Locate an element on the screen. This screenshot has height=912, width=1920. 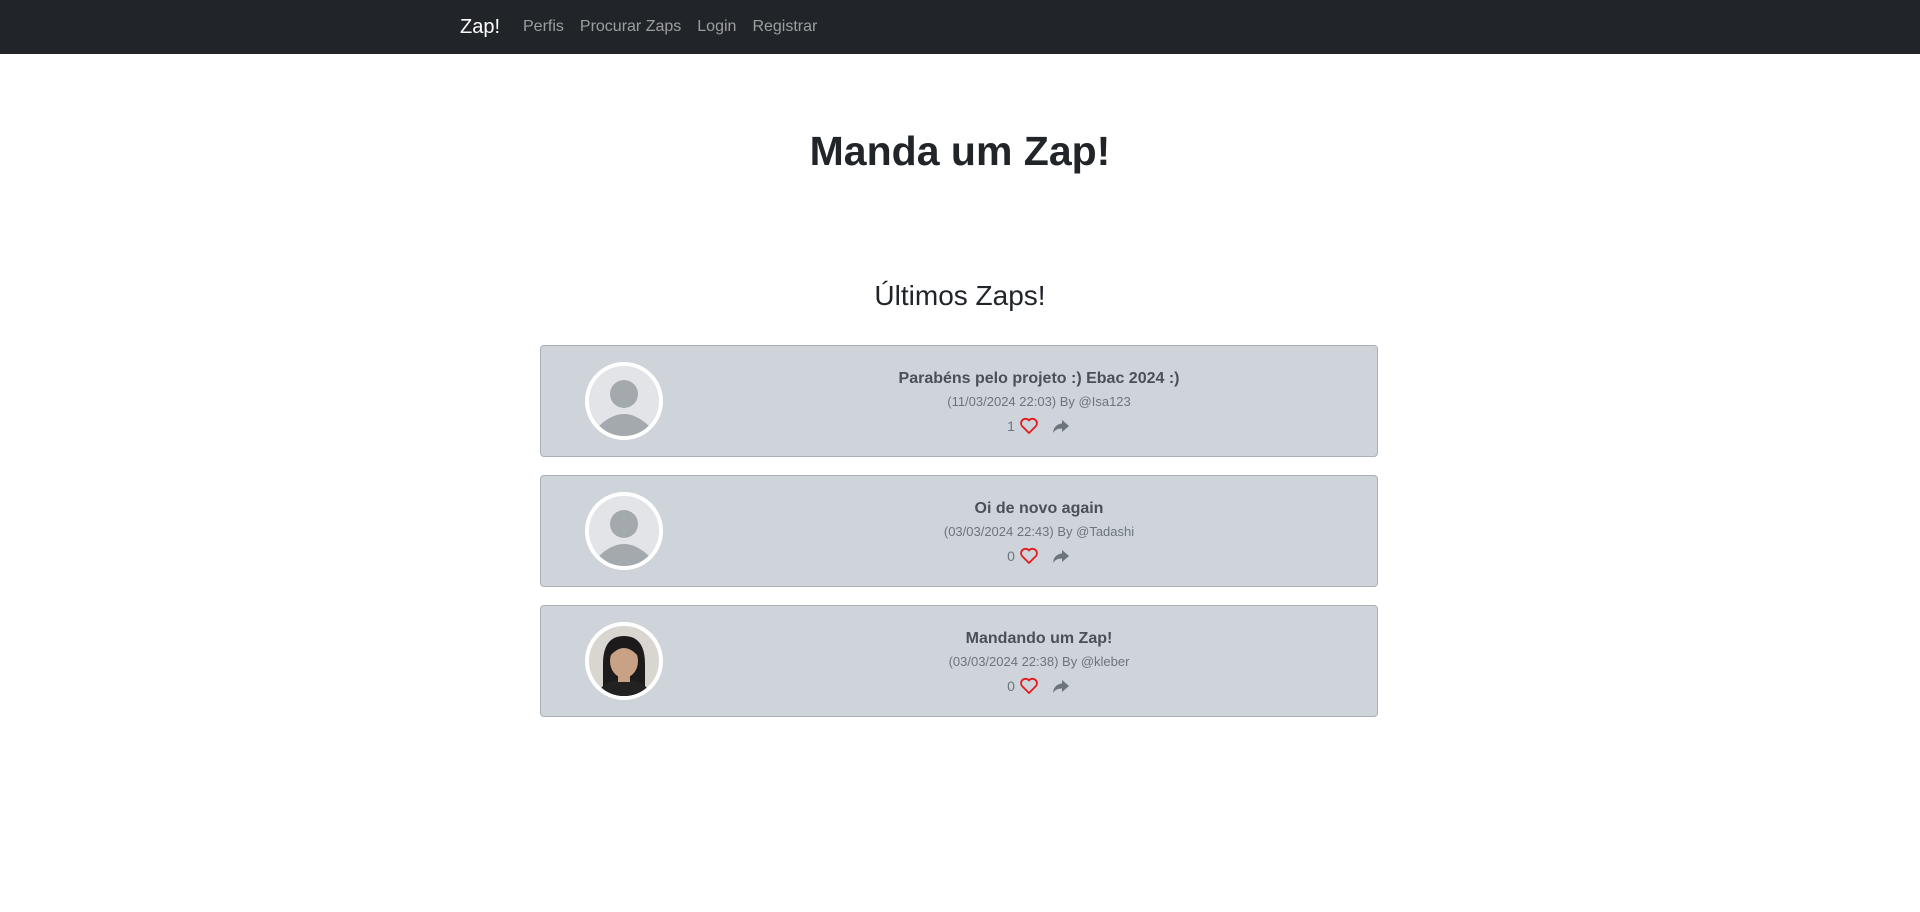
zap-actions: 1 is located at coordinates (1039, 426).